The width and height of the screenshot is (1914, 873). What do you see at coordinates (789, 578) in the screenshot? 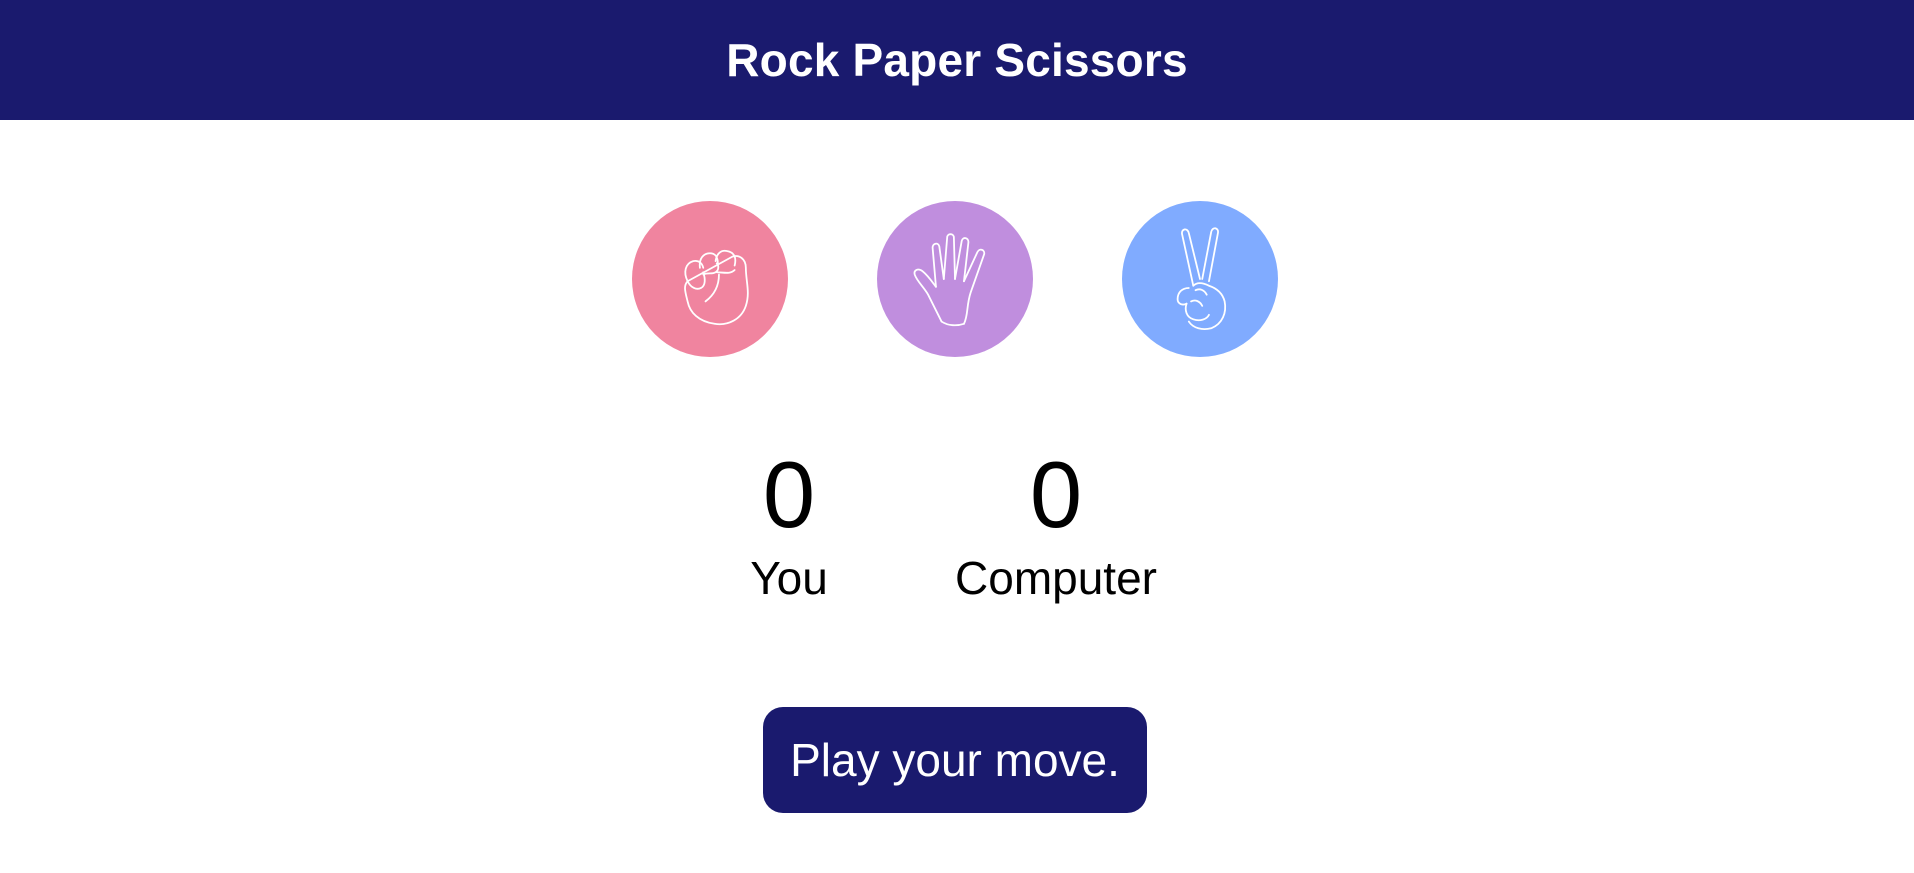
I see `player-score-label: You` at bounding box center [789, 578].